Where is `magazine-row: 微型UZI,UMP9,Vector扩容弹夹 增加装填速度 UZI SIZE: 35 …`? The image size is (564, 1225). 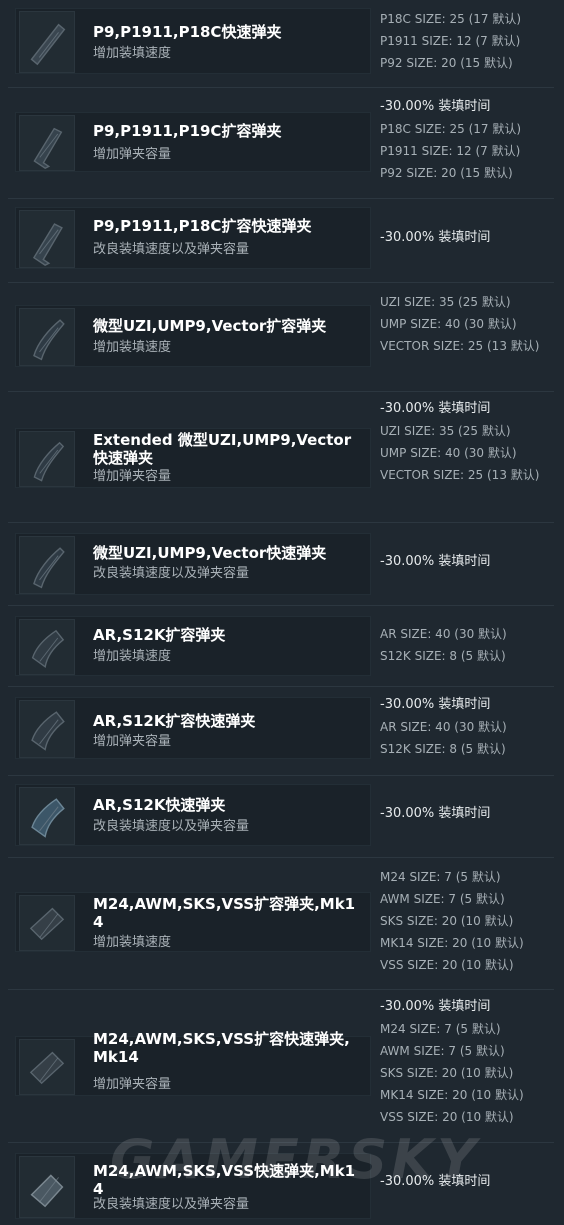 magazine-row: 微型UZI,UMP9,Vector扩容弹夹 增加装填速度 UZI SIZE: 35 … is located at coordinates (281, 336).